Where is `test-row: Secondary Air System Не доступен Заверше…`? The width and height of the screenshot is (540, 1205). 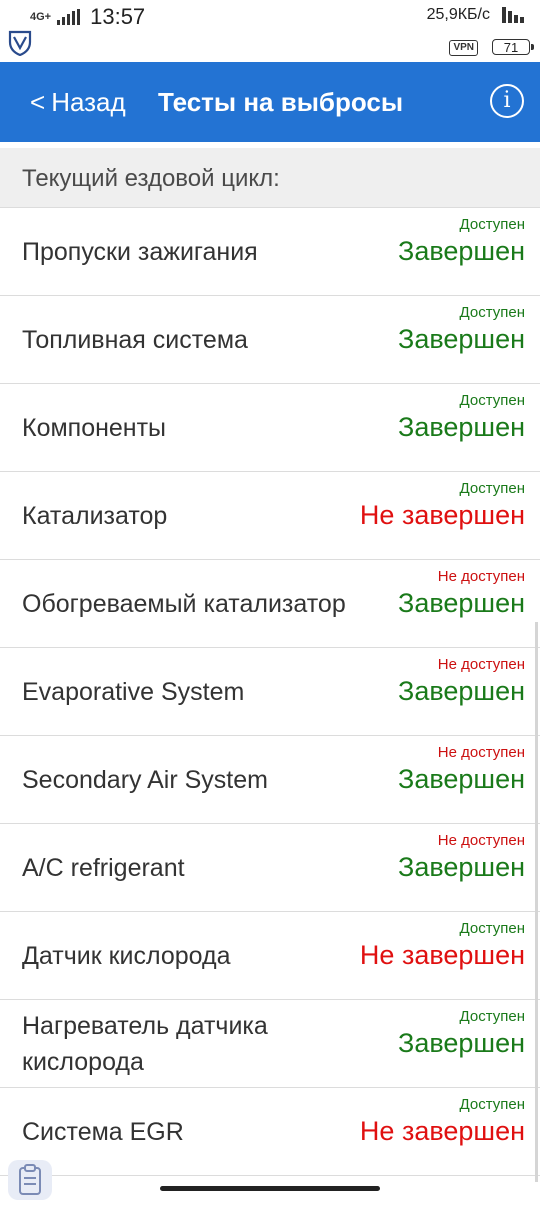 test-row: Secondary Air System Не доступен Заверше… is located at coordinates (270, 780).